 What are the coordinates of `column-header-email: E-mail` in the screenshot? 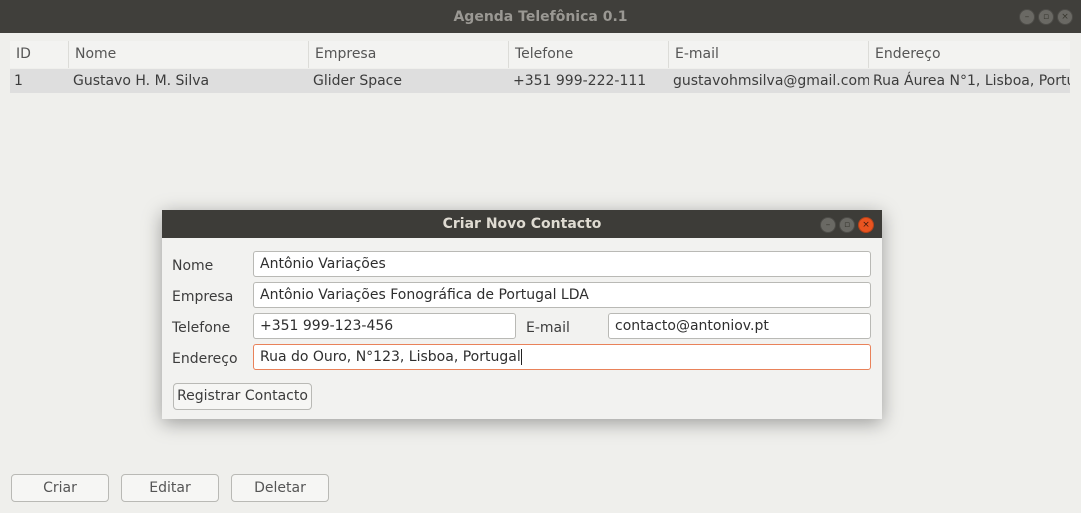 It's located at (769, 54).